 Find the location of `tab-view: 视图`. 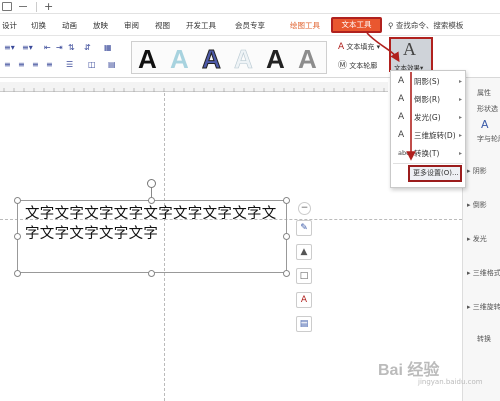

tab-view: 视图 is located at coordinates (162, 25).